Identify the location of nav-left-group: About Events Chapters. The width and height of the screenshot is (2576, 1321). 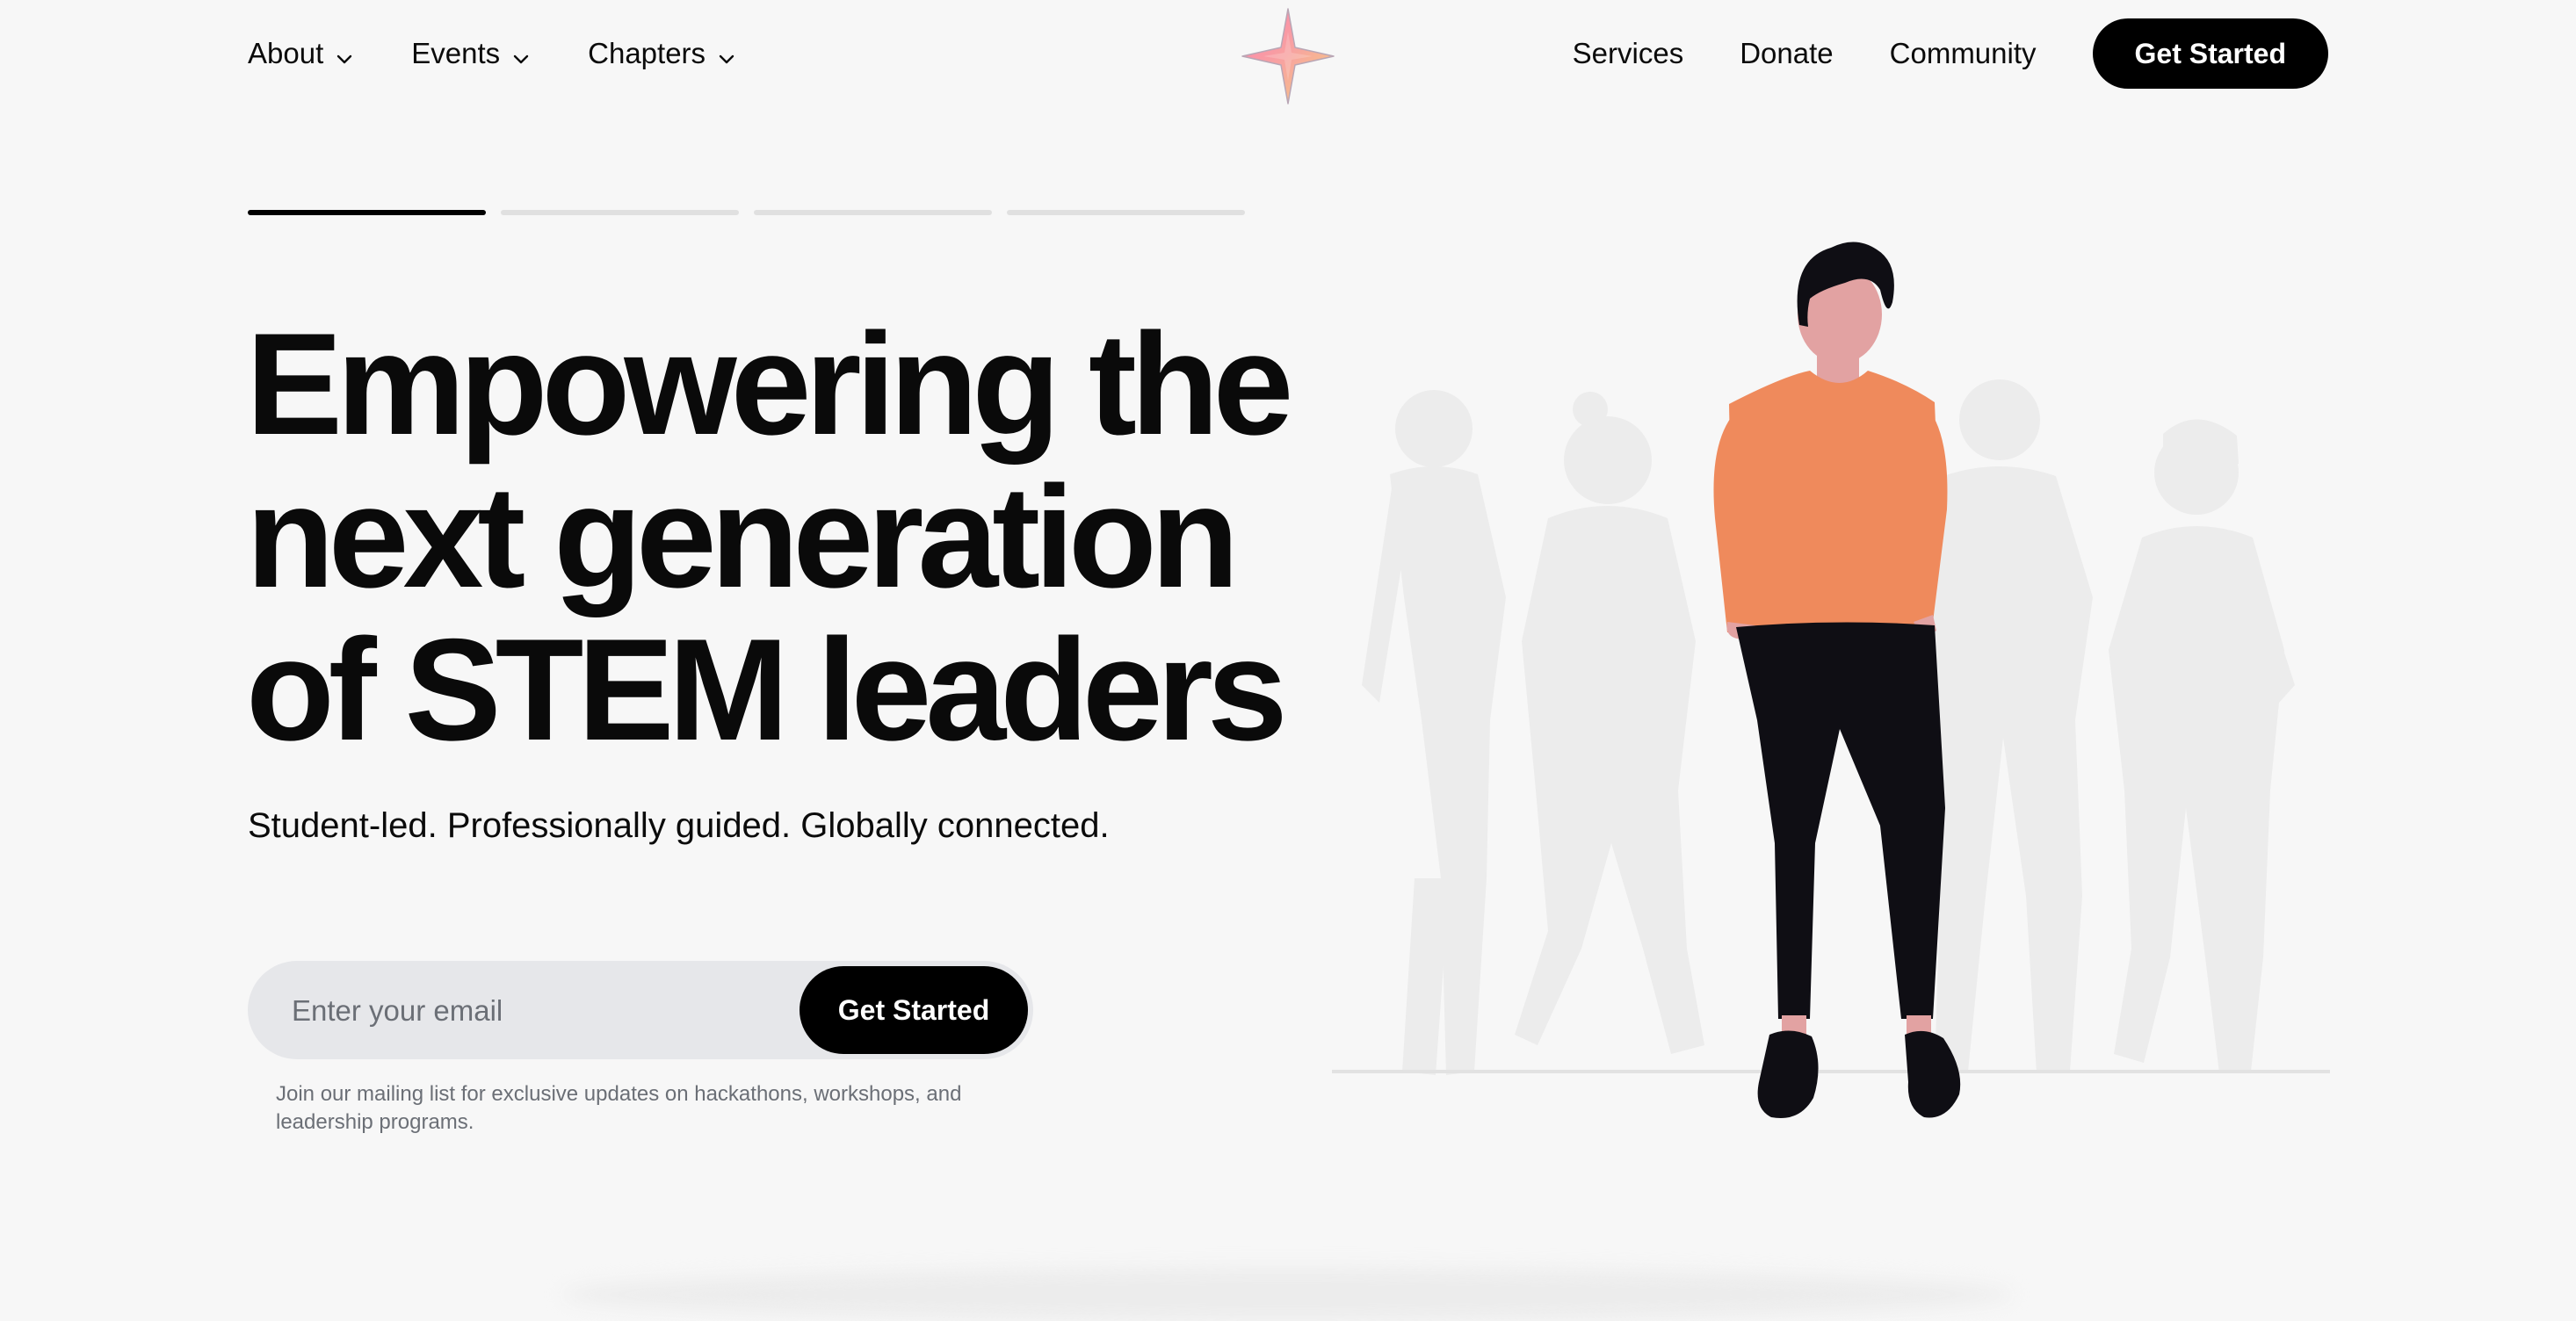
(520, 53).